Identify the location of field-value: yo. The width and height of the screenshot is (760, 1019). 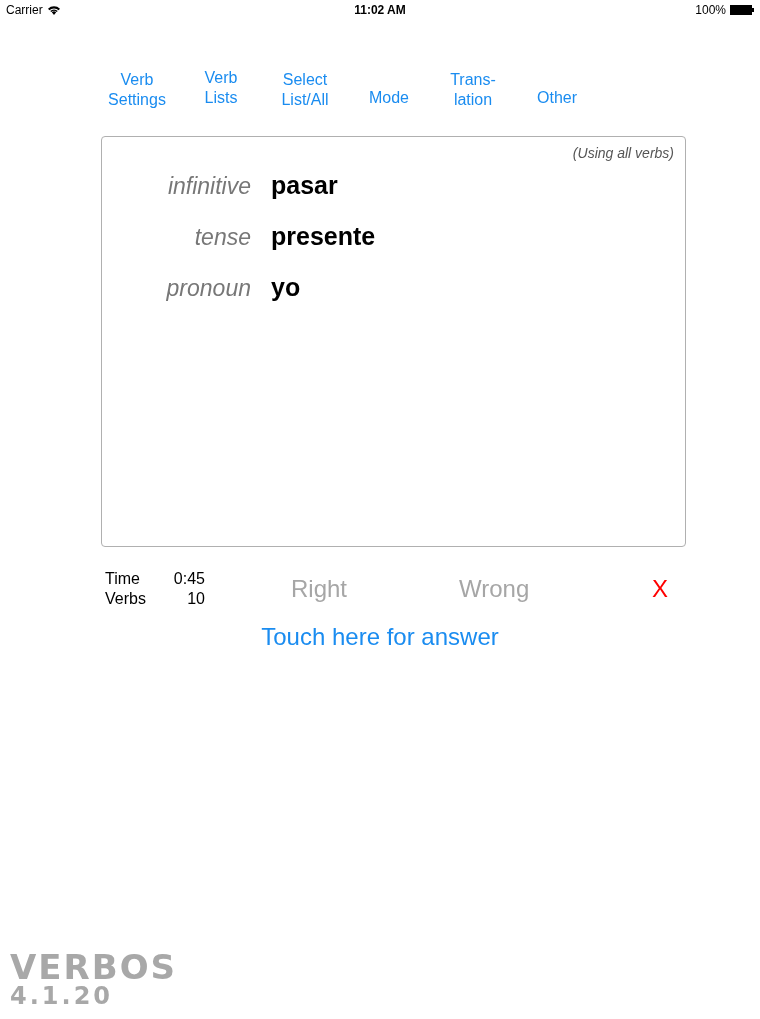
(286, 287).